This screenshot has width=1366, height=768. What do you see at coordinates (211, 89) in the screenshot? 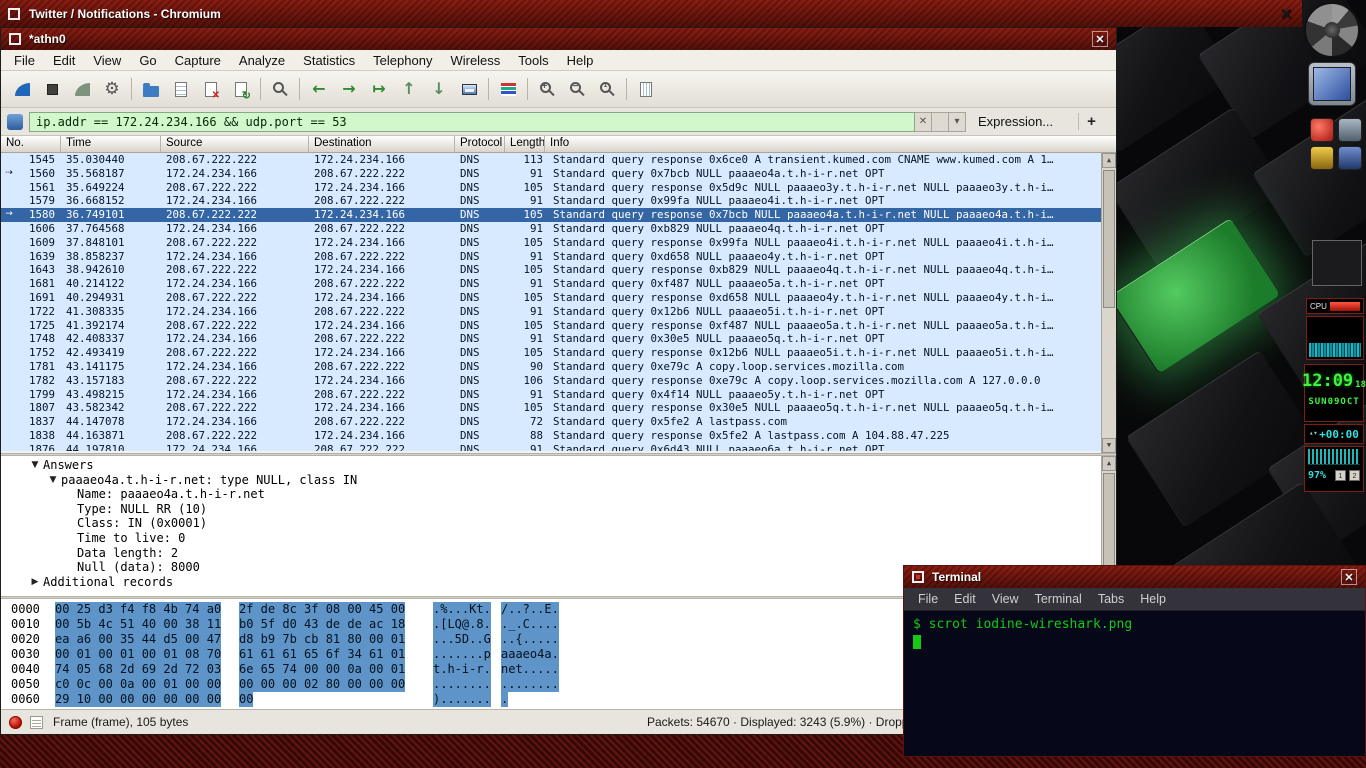
I see `close-capture-button` at bounding box center [211, 89].